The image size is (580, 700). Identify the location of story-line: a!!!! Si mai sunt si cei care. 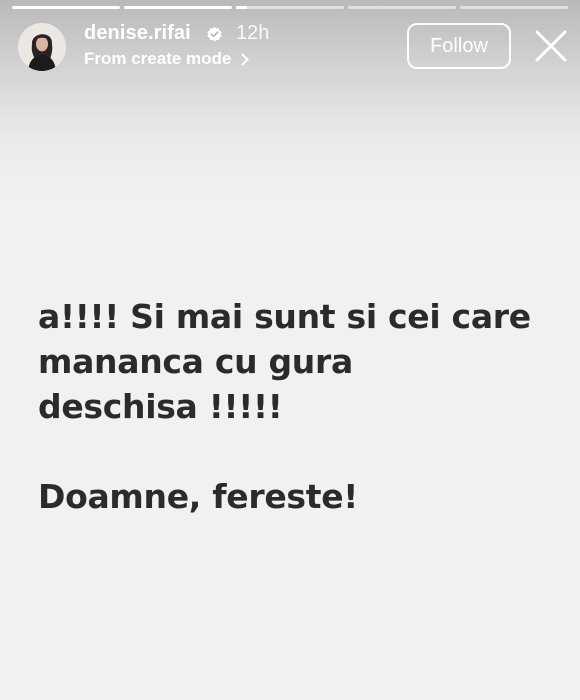
(284, 316).